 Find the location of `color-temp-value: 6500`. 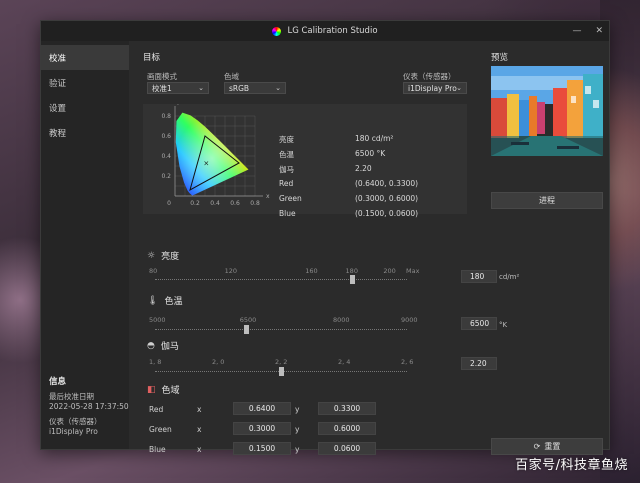

color-temp-value: 6500 is located at coordinates (480, 323).